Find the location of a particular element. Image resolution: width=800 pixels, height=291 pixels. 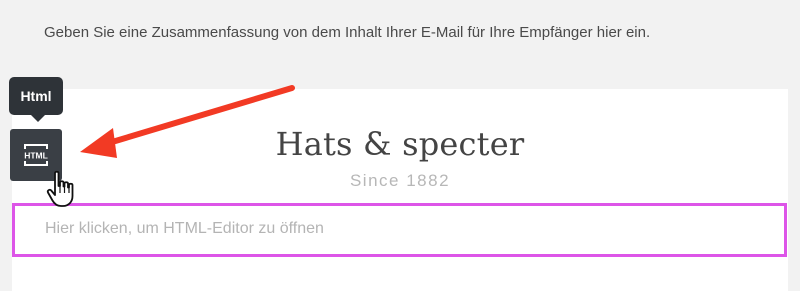

logo-title: Hats & specter is located at coordinates (400, 144).